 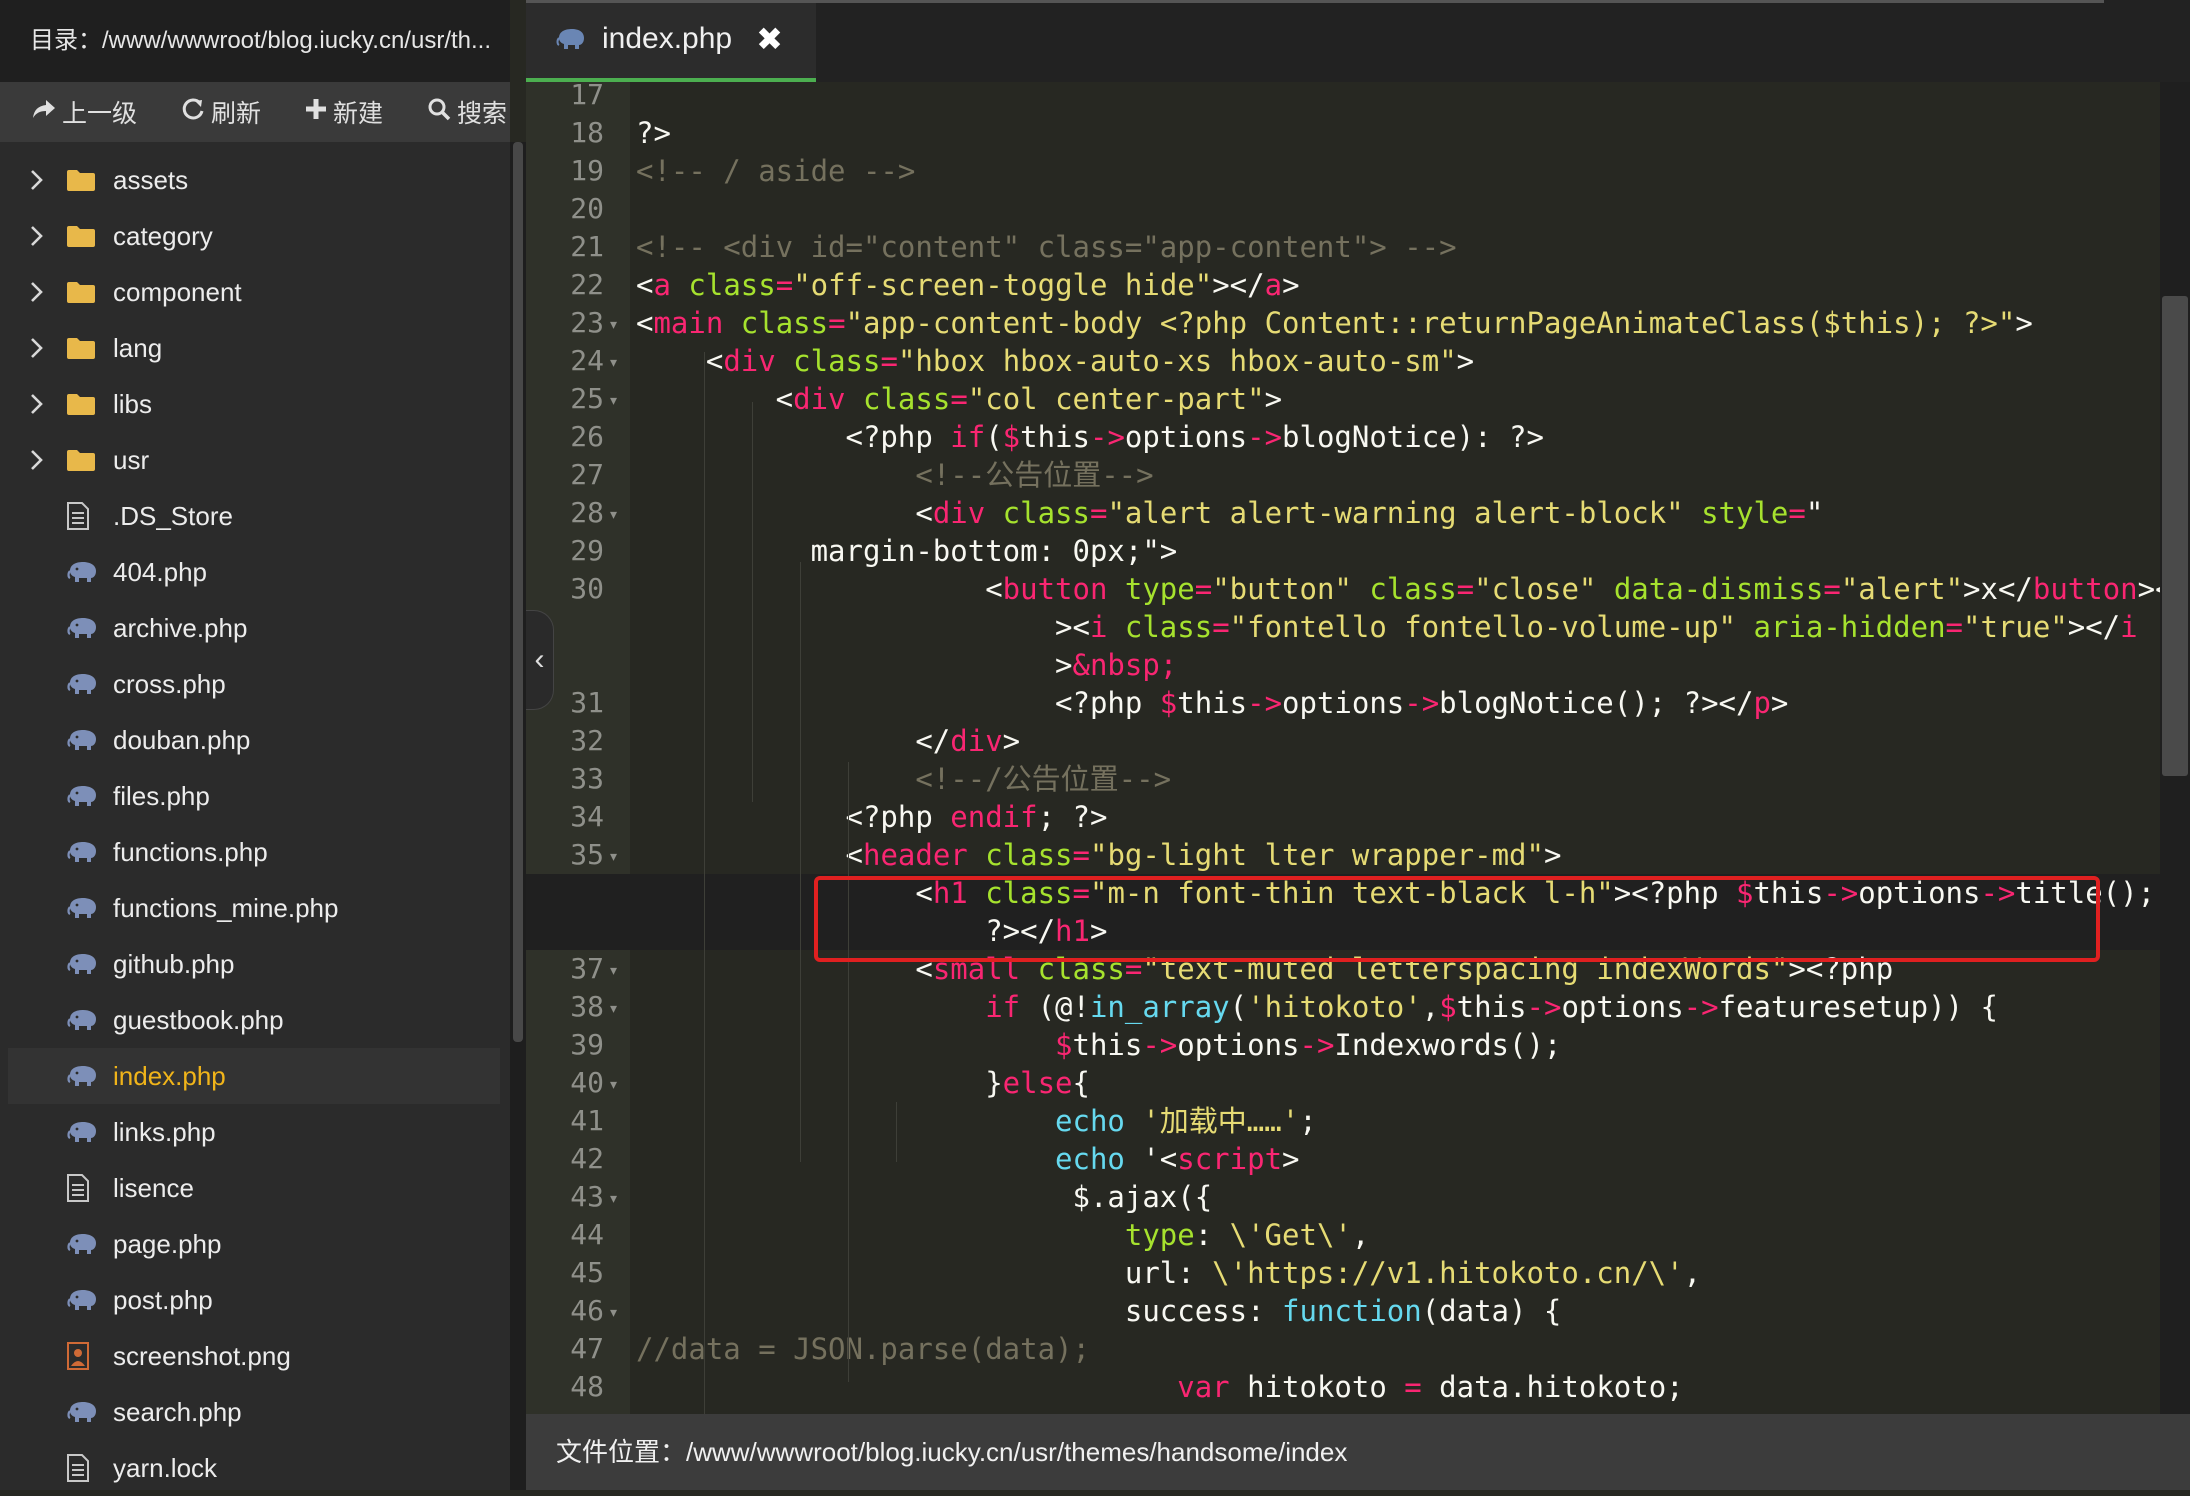 I want to click on sidebar-item: links.php, so click(x=254, y=1132).